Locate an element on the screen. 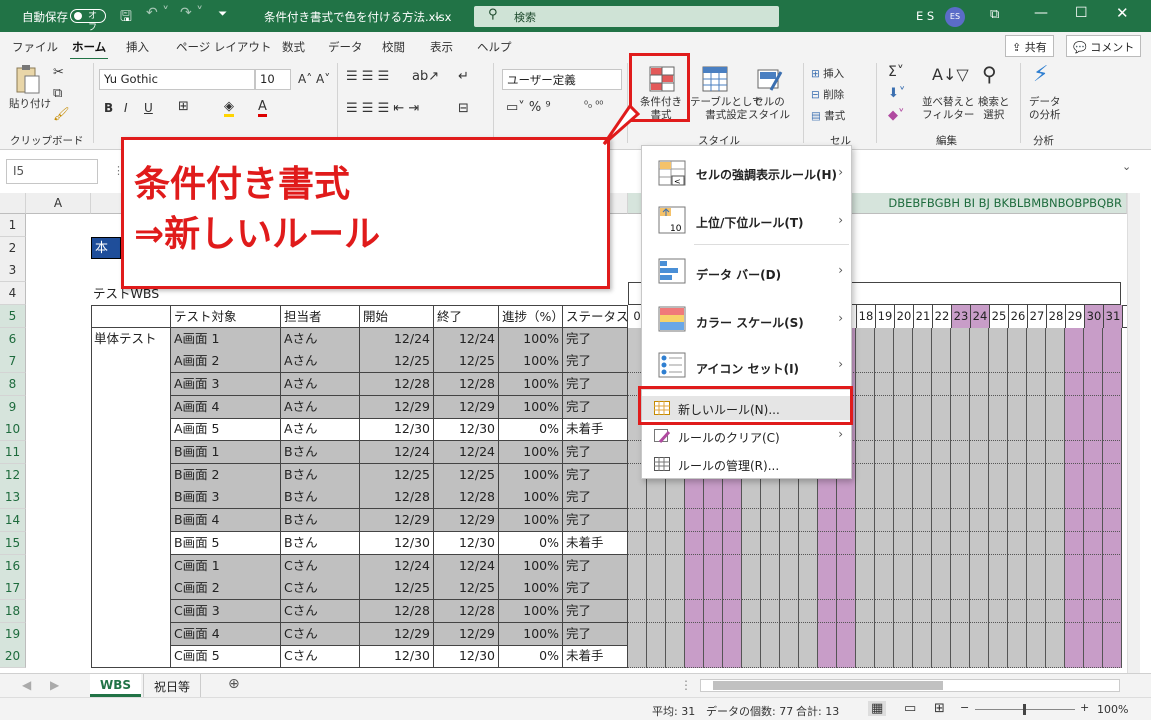 The height and width of the screenshot is (720, 1151). horizontal-scrollbar is located at coordinates (910, 685).